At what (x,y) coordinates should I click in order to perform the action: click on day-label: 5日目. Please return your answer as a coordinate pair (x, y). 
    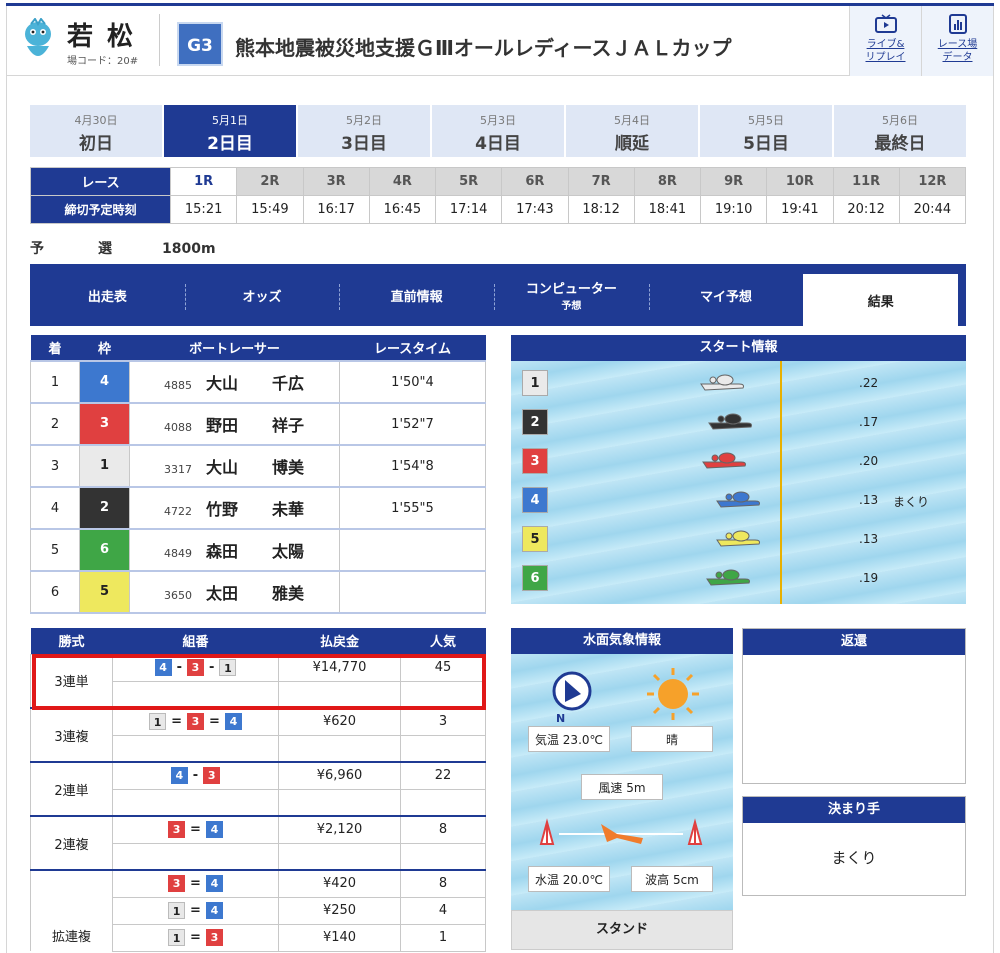
    Looking at the image, I should click on (766, 144).